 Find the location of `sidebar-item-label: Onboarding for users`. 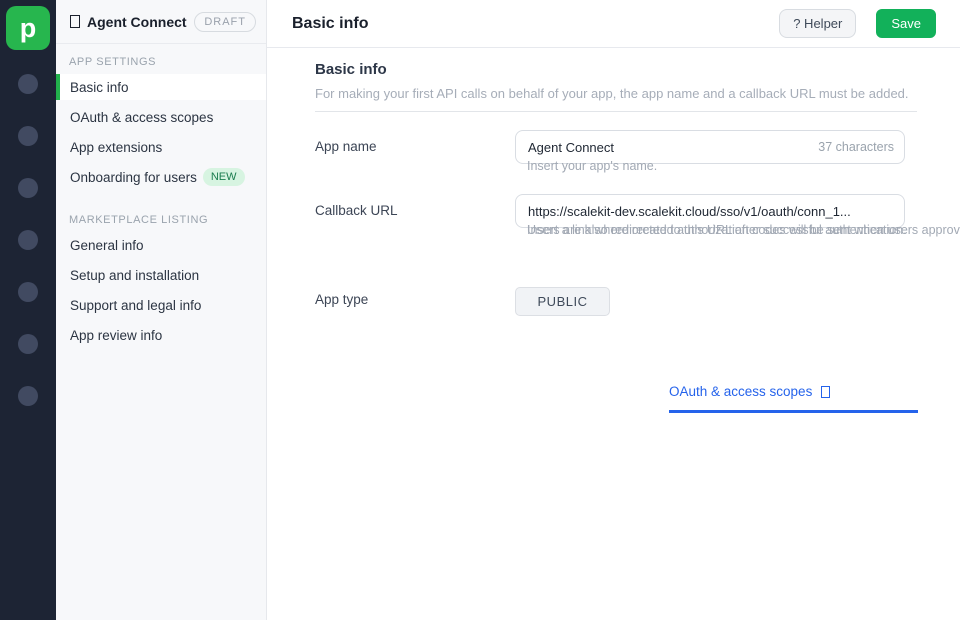

sidebar-item-label: Onboarding for users is located at coordinates (133, 177).